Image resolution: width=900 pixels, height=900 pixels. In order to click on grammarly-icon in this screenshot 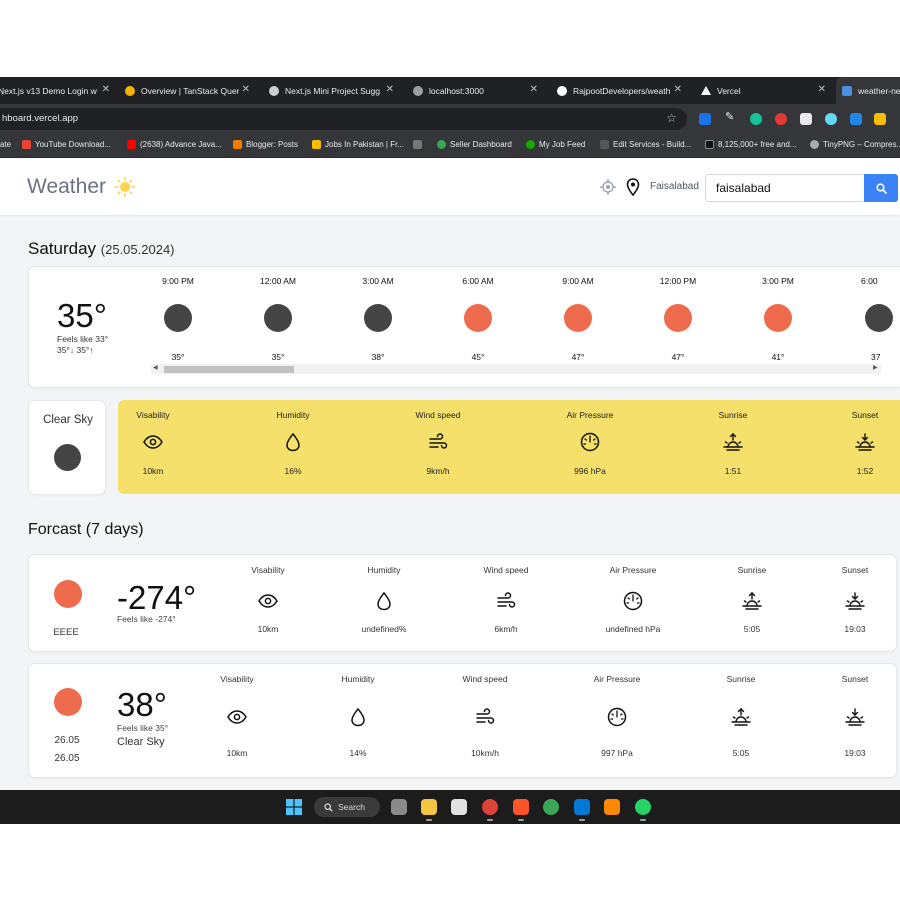, I will do `click(756, 119)`.